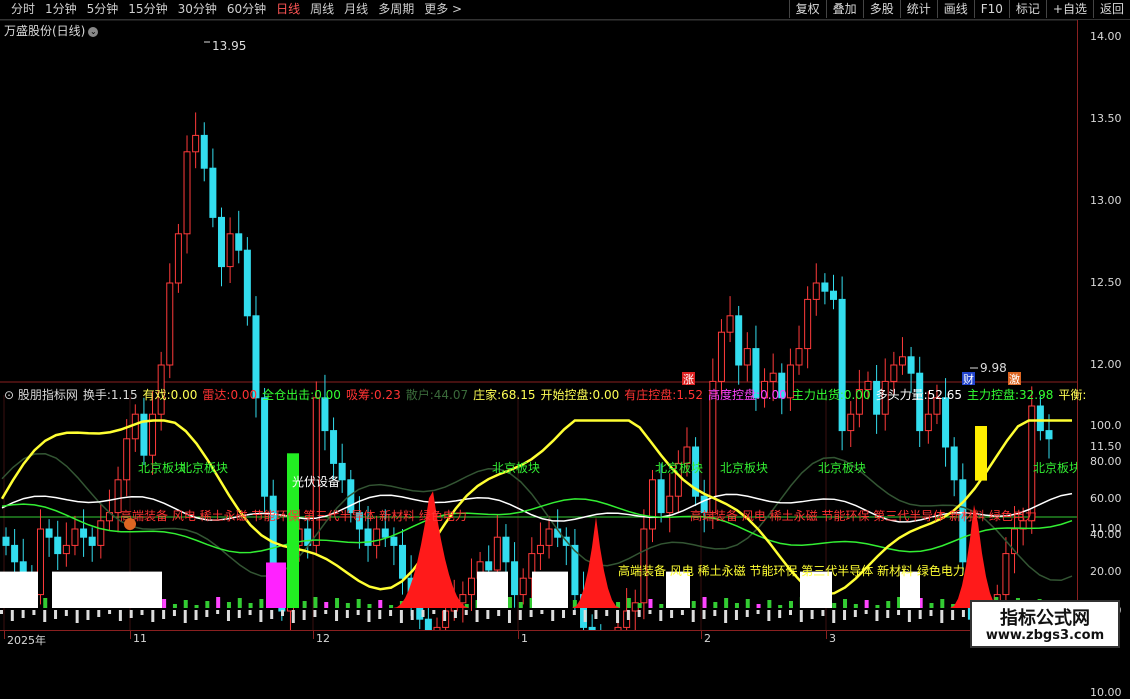 Image resolution: width=1130 pixels, height=699 pixels. What do you see at coordinates (140, 638) in the screenshot?
I see `date-tick: 11` at bounding box center [140, 638].